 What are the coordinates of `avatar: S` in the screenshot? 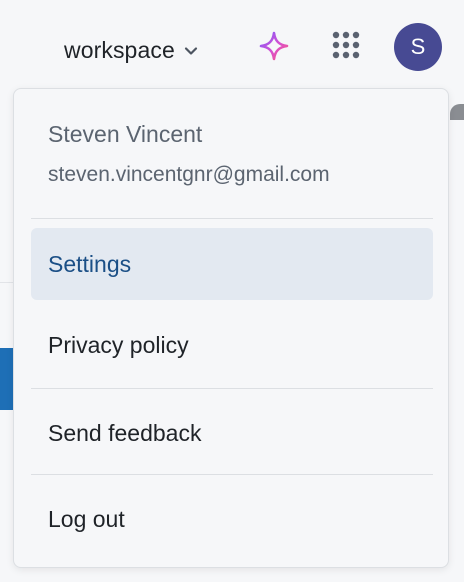 It's located at (418, 47).